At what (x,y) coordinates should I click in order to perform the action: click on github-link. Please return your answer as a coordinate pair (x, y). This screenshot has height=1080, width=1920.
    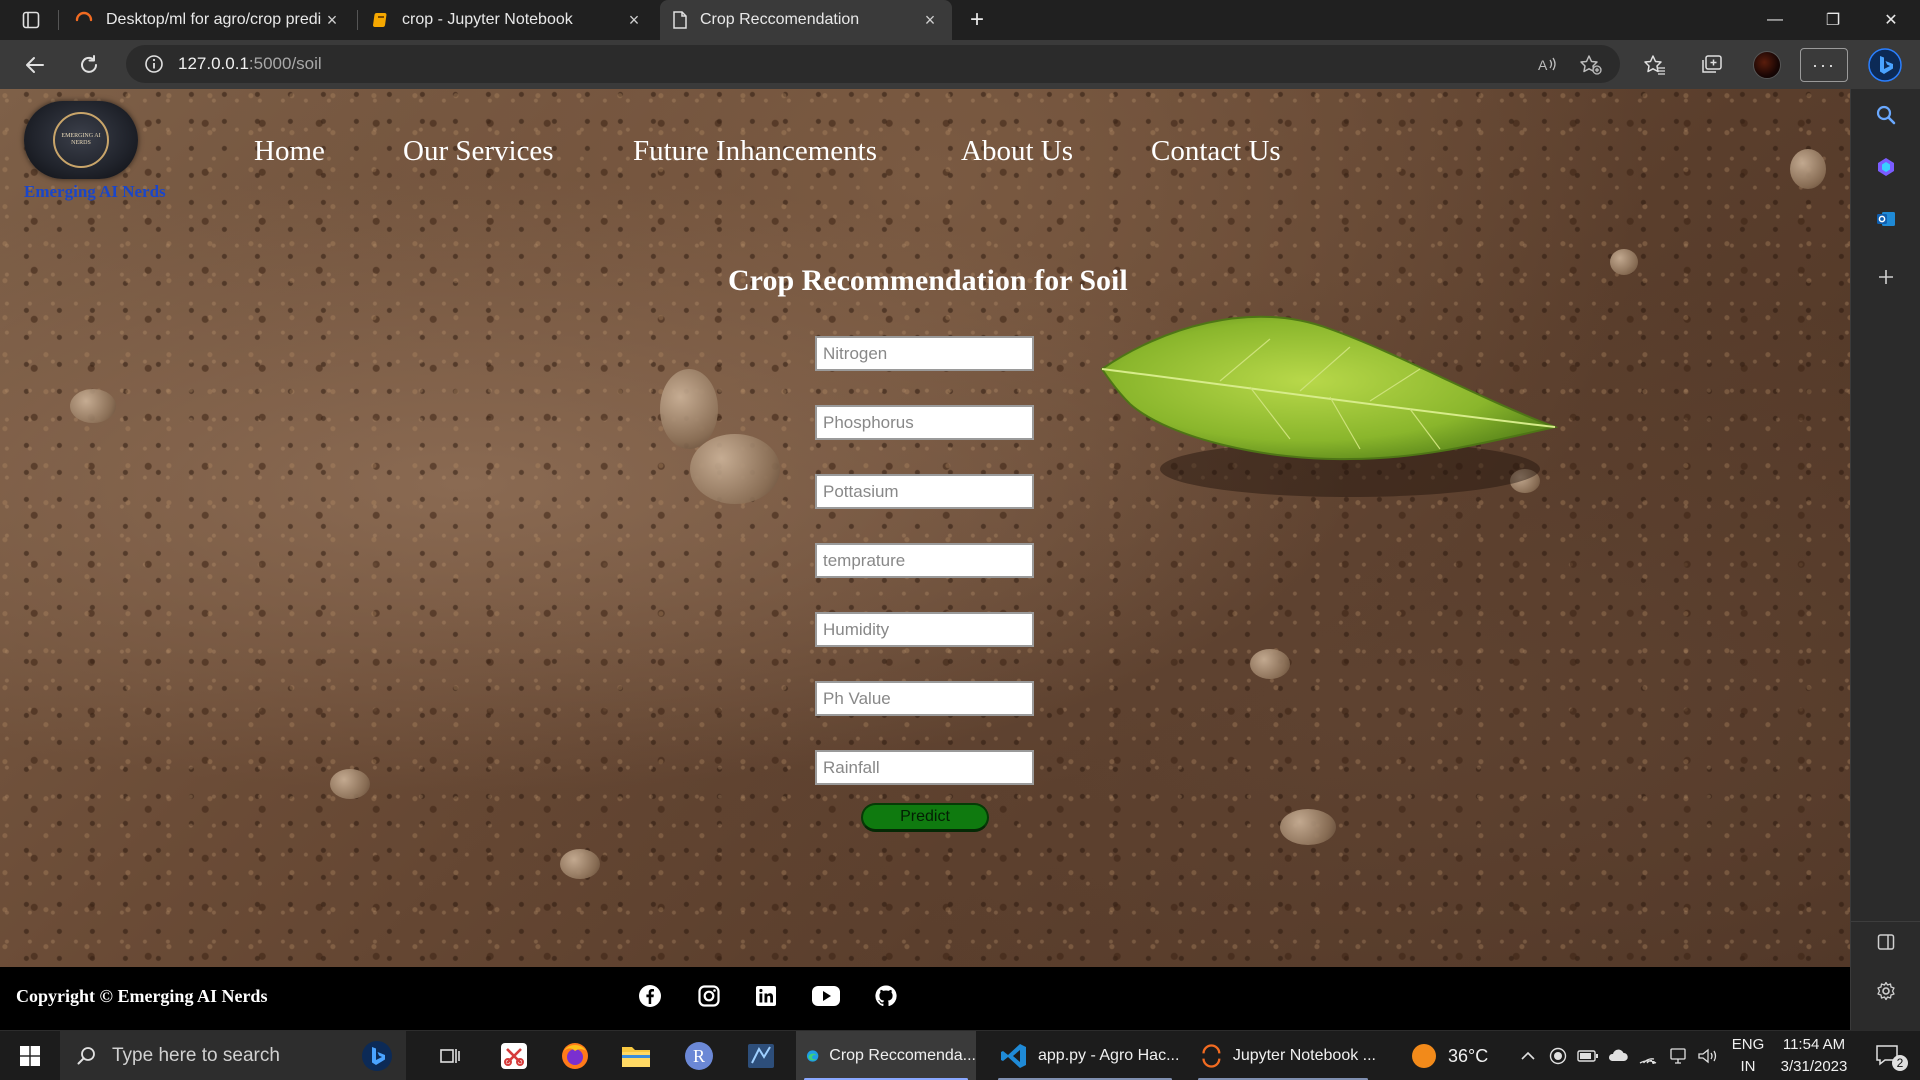
    Looking at the image, I should click on (886, 996).